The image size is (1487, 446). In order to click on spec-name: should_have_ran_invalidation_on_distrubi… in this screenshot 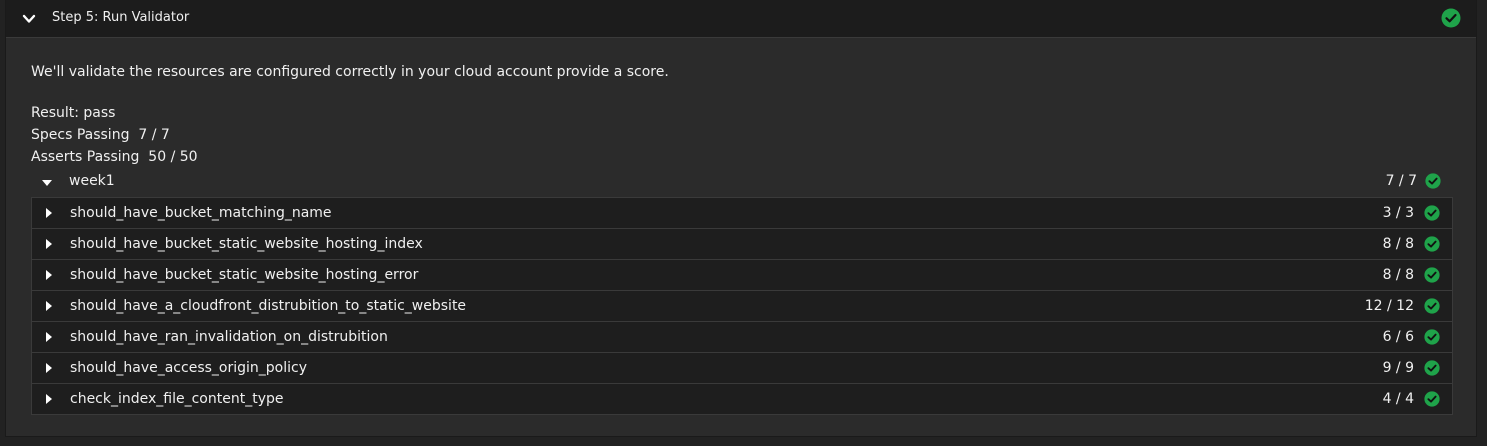, I will do `click(229, 337)`.